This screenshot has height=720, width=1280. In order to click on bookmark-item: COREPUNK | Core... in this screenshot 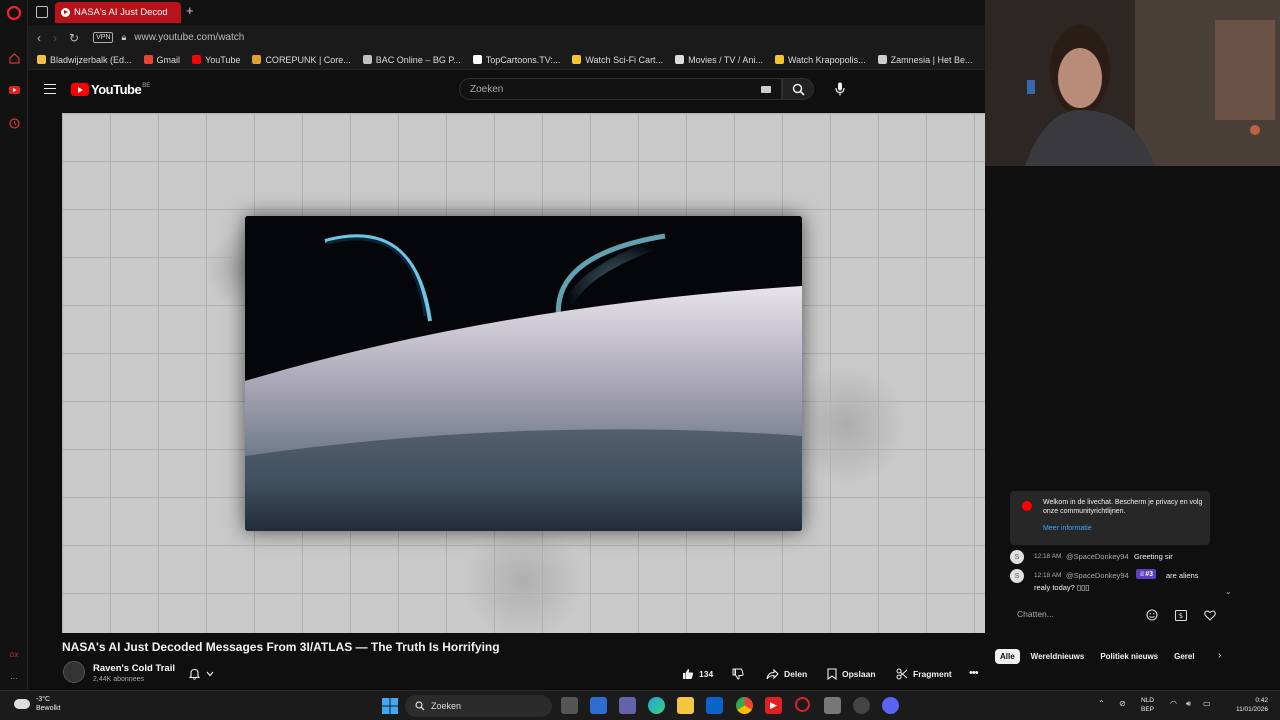, I will do `click(301, 59)`.